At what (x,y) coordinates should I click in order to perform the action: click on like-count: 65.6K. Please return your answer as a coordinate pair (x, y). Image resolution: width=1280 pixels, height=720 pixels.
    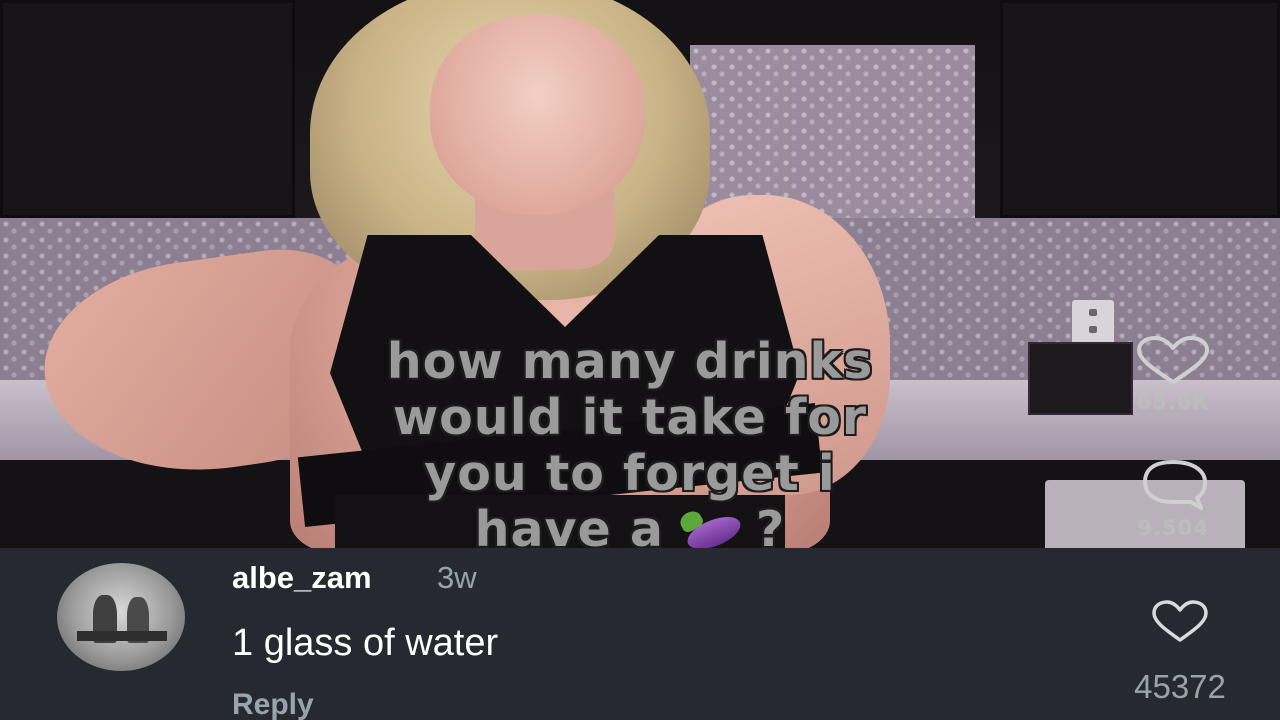
    Looking at the image, I should click on (1173, 402).